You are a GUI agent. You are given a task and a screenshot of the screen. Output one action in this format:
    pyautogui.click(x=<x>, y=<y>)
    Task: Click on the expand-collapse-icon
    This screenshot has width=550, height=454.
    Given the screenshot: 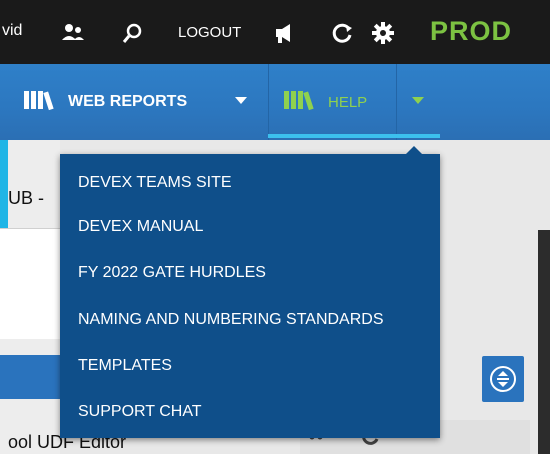 What is the action you would take?
    pyautogui.click(x=503, y=379)
    